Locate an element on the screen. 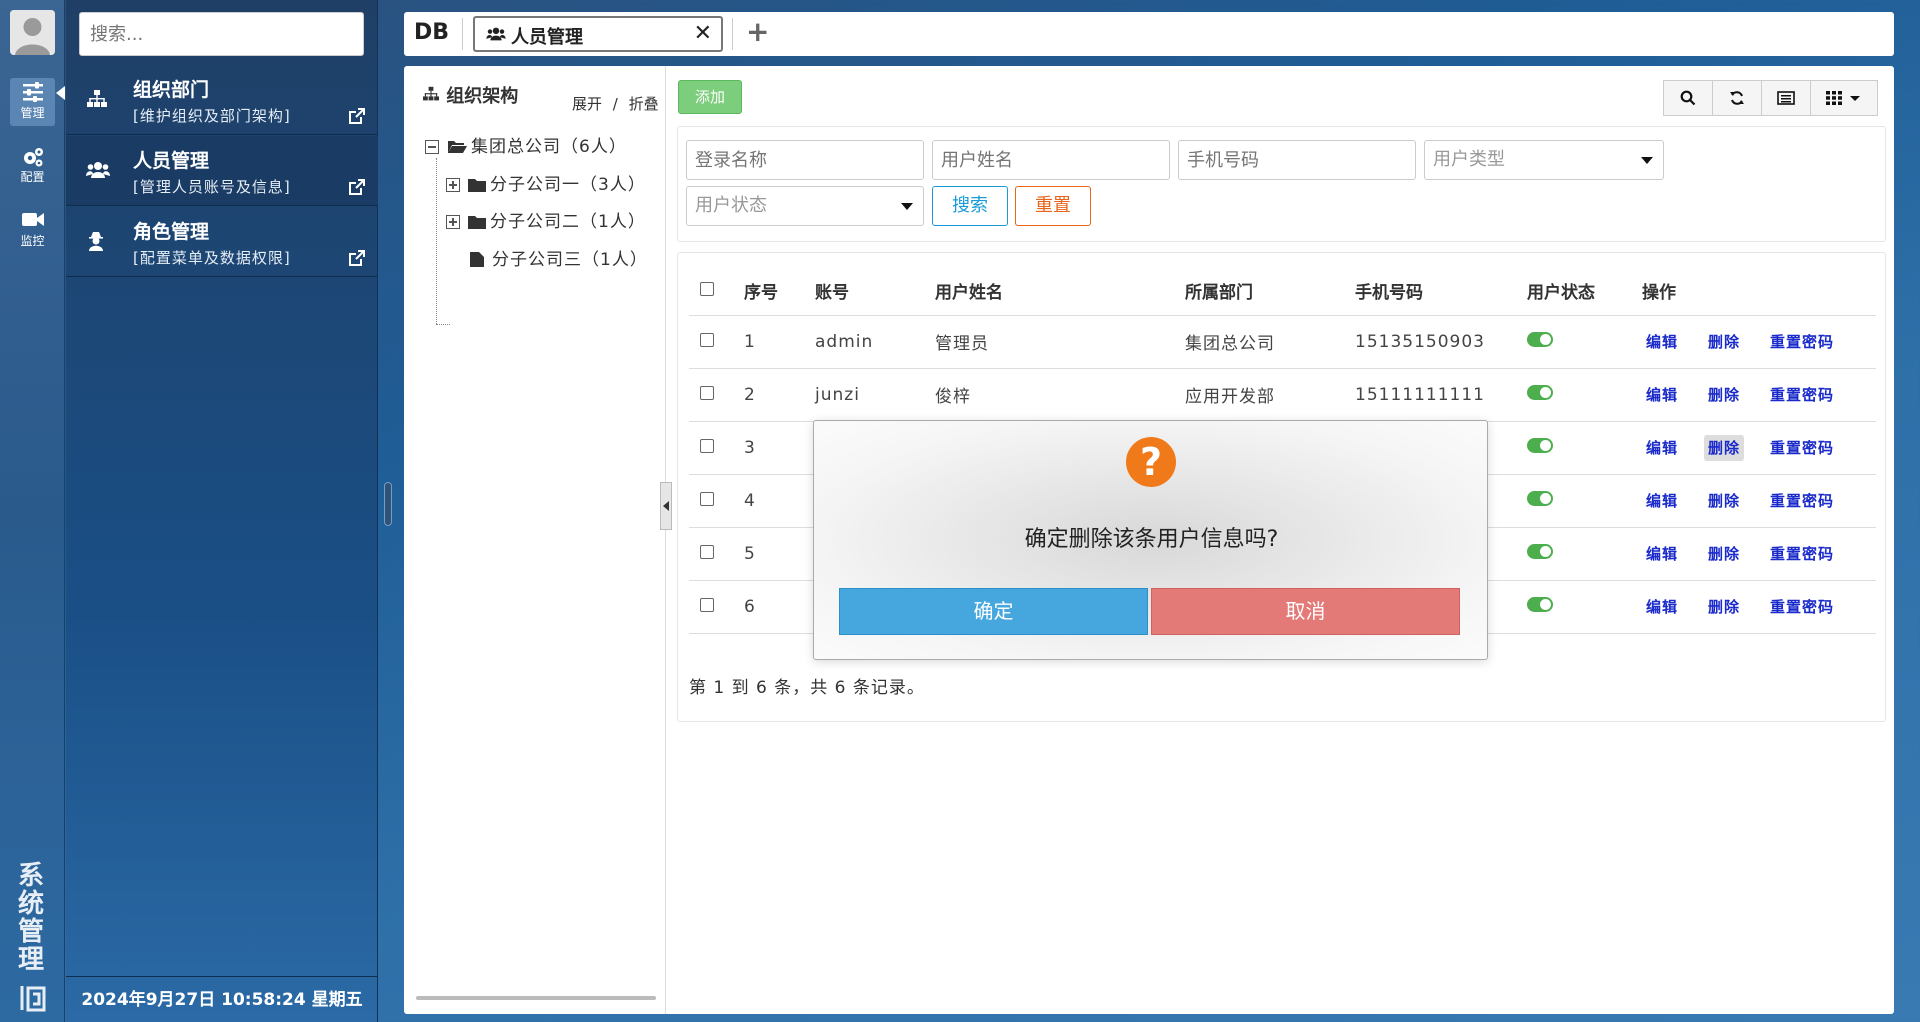  dialog-message: 确定删除该条用户信息吗? is located at coordinates (1151, 539).